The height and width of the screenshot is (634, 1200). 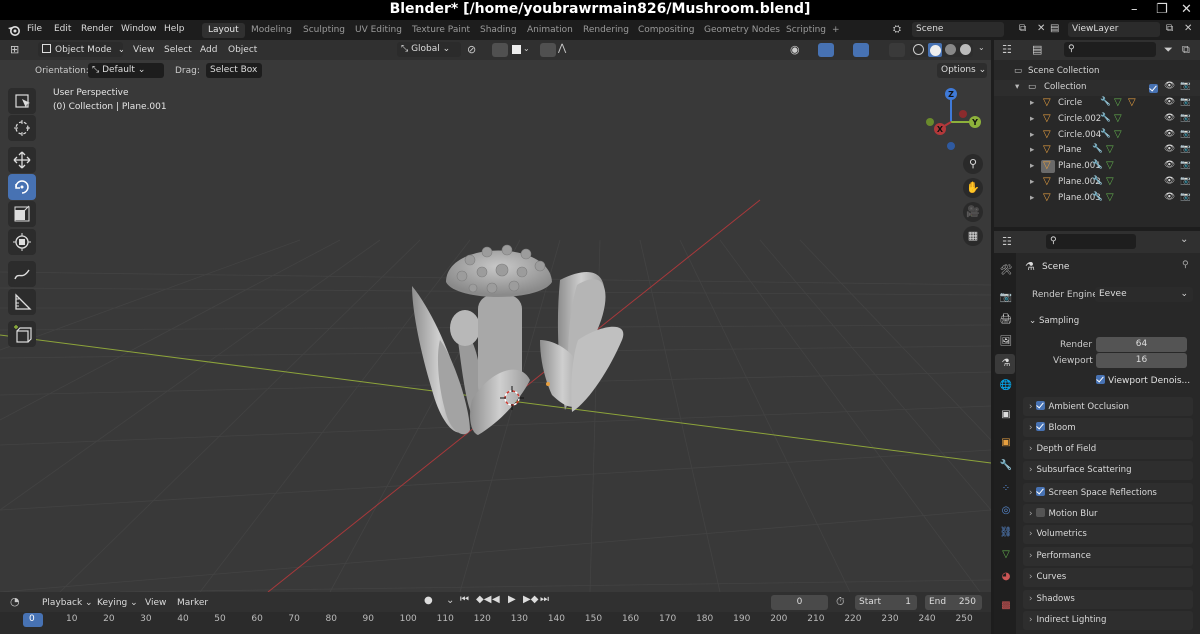 I want to click on collapse-icon: ⌄, so click(x=1184, y=239).